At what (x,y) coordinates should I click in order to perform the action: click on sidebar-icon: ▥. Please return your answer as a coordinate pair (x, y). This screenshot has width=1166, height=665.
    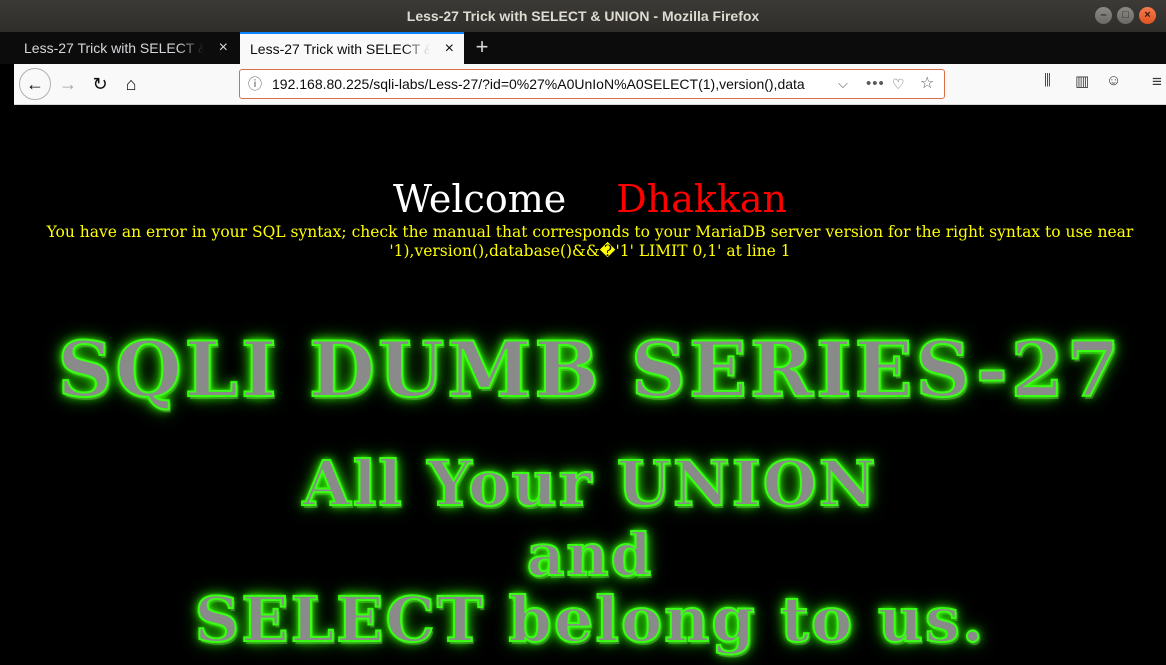
    Looking at the image, I should click on (1082, 81).